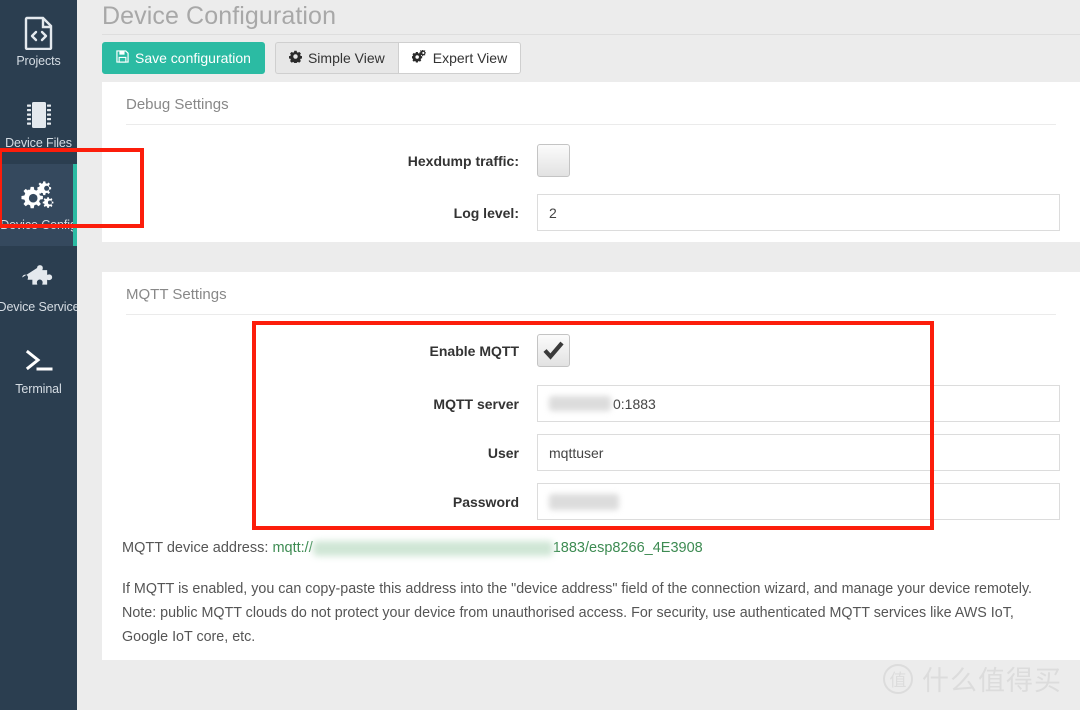 Image resolution: width=1080 pixels, height=710 pixels. Describe the element at coordinates (553, 160) in the screenshot. I see `hexdump-traffic-checkbox` at that location.